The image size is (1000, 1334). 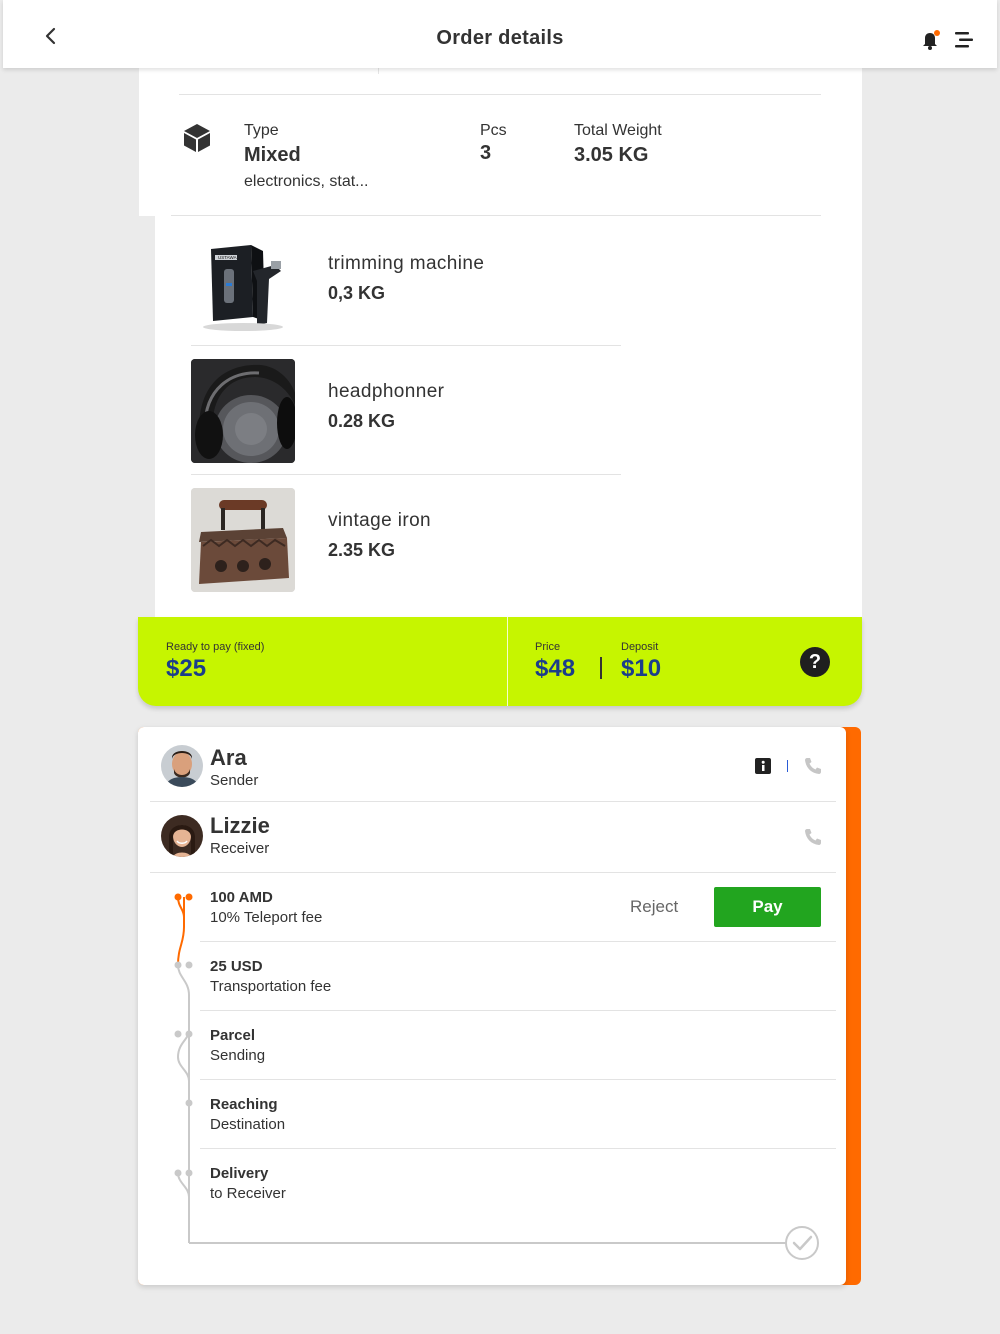 What do you see at coordinates (767, 907) in the screenshot?
I see `pay-button: Pay` at bounding box center [767, 907].